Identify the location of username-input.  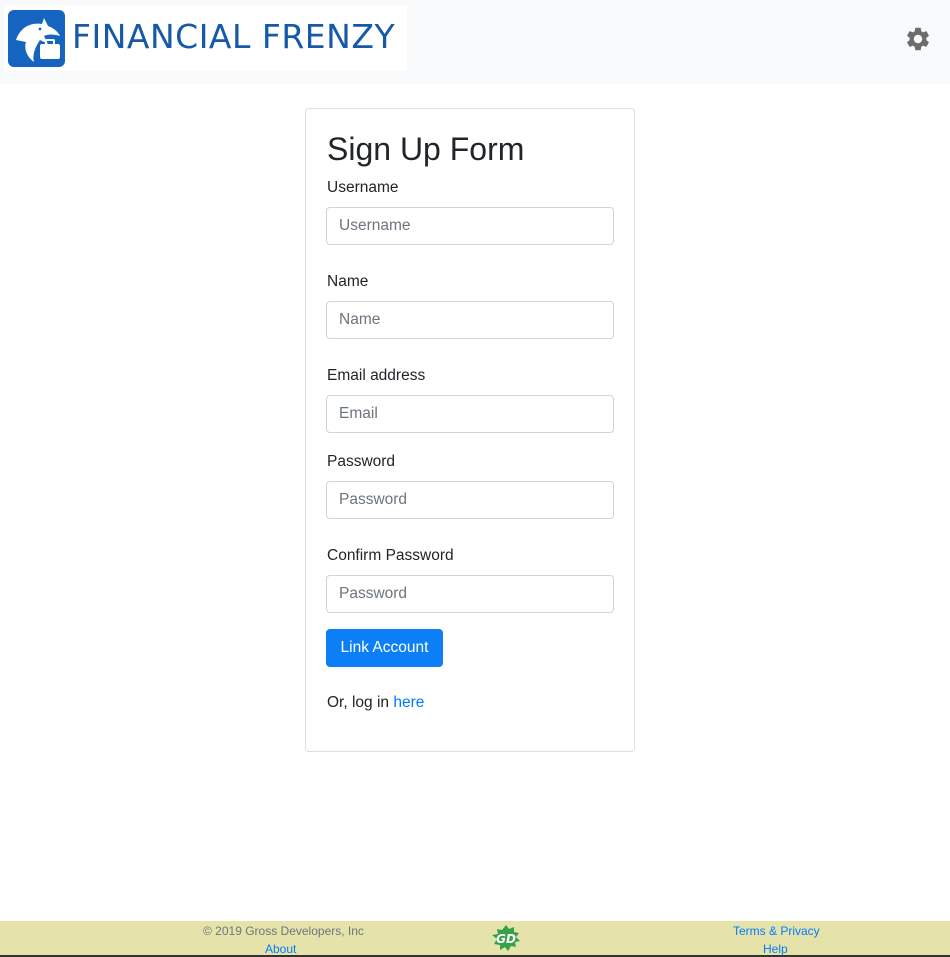
(470, 226).